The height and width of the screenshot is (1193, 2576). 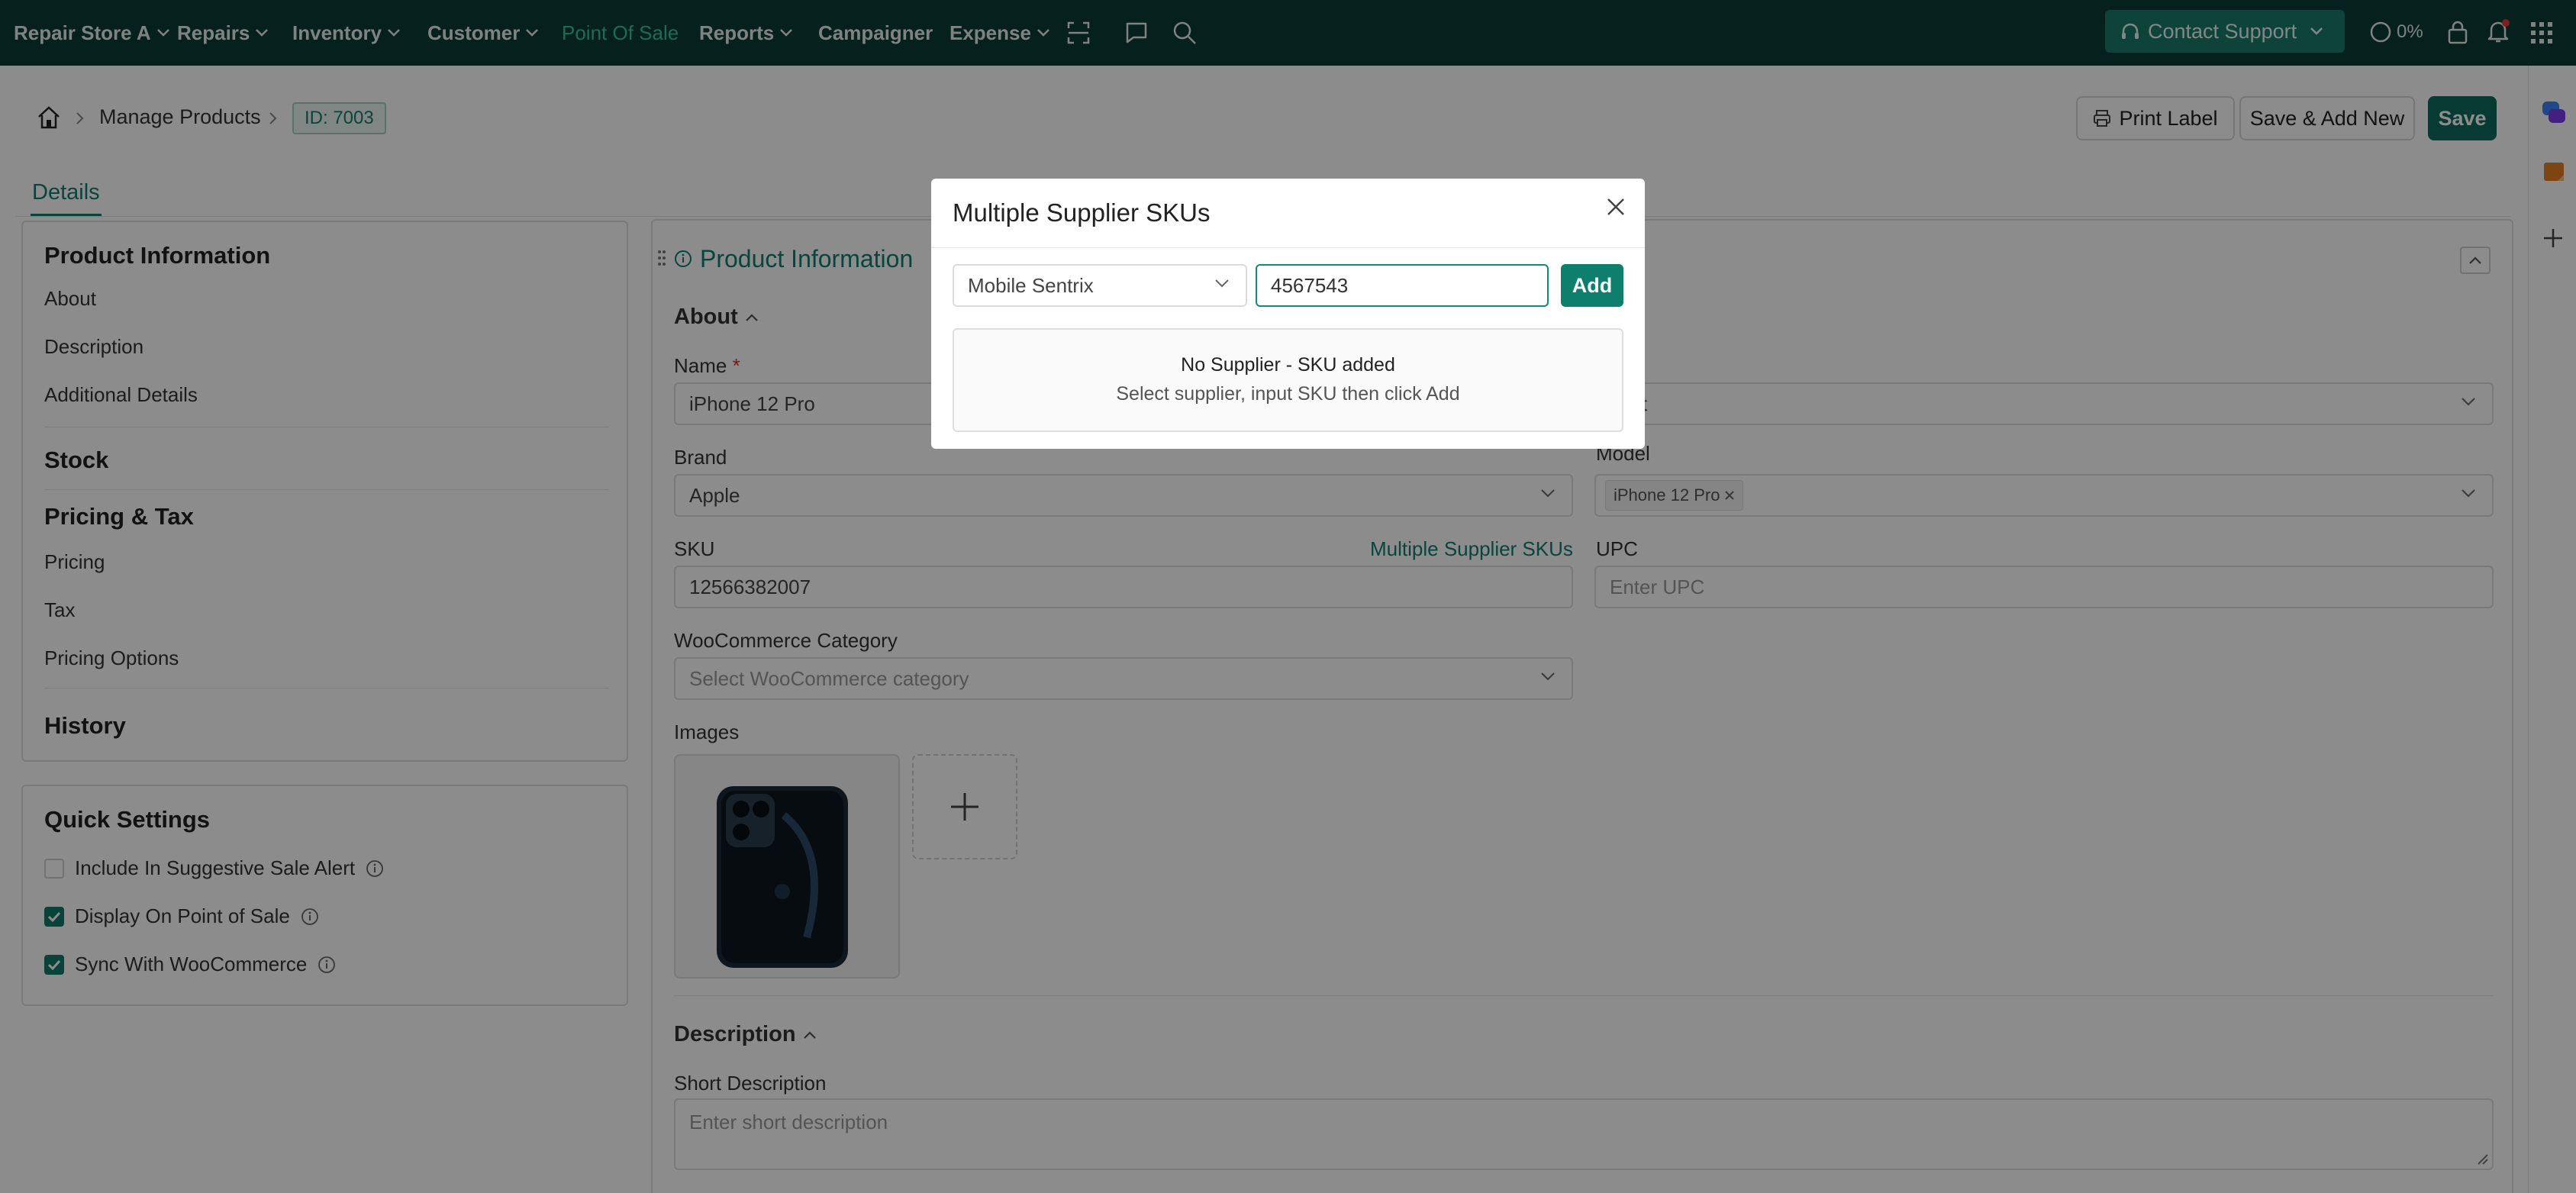 I want to click on divider, so click(x=1288, y=247).